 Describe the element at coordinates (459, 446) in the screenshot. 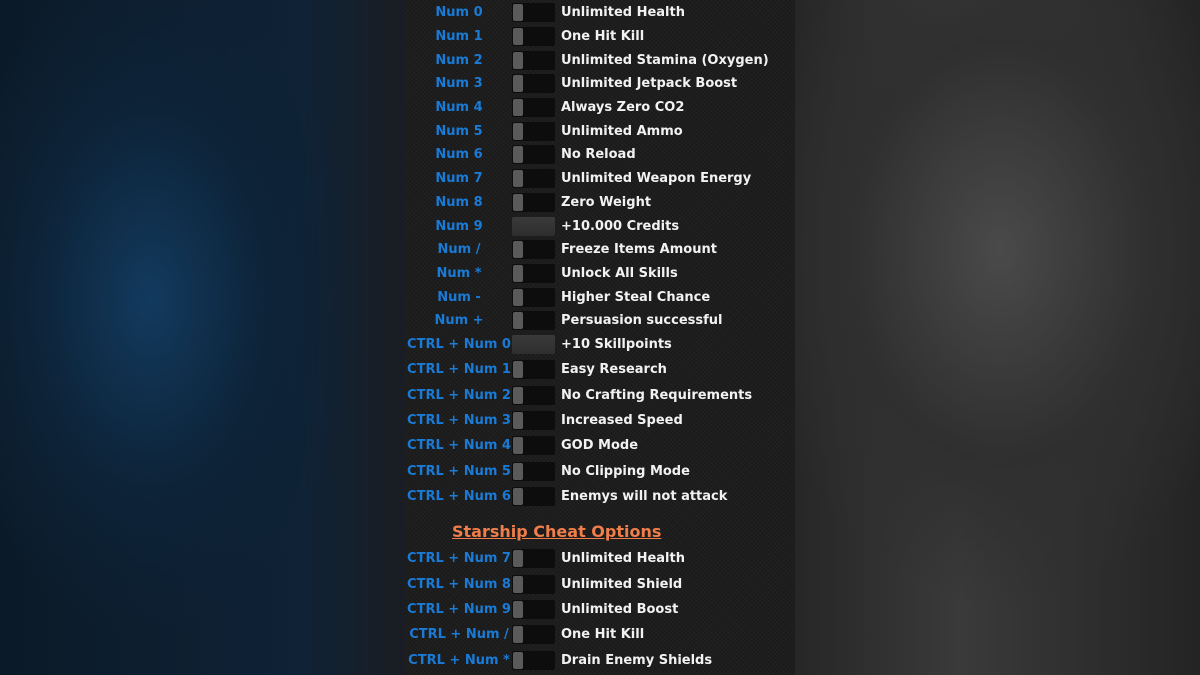

I see `hotkey-label: CTRL + Num 4` at that location.